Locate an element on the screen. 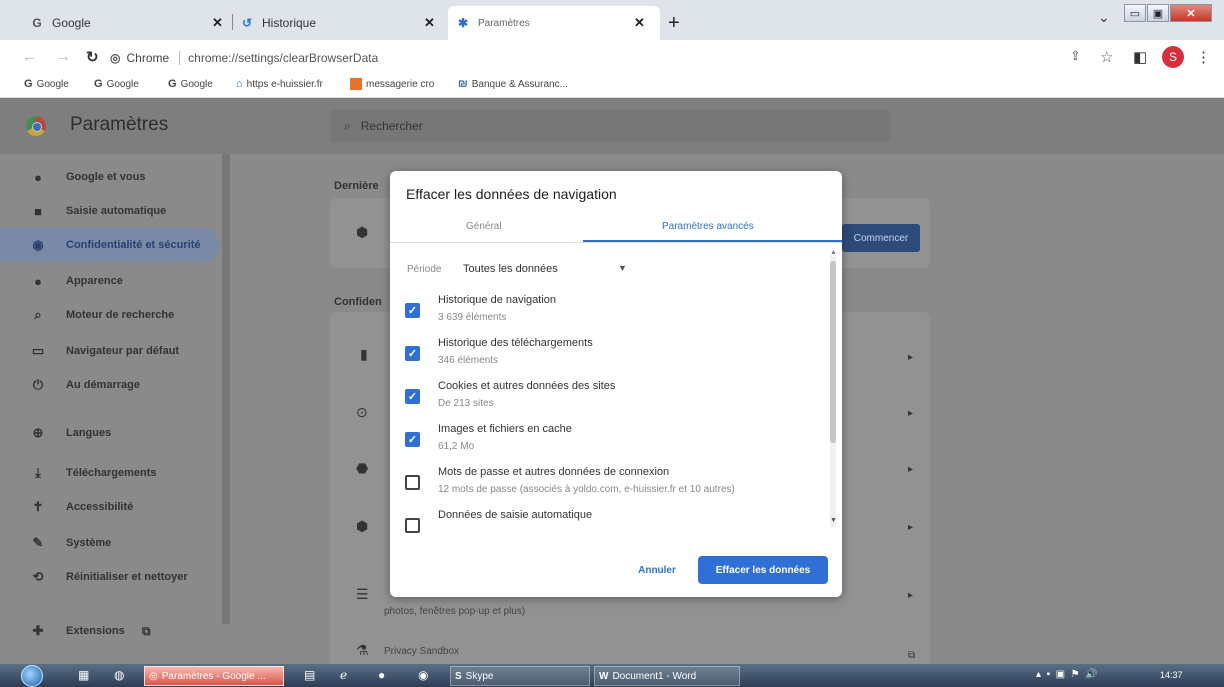 The height and width of the screenshot is (687, 1224). back-icon: ← is located at coordinates (29, 56).